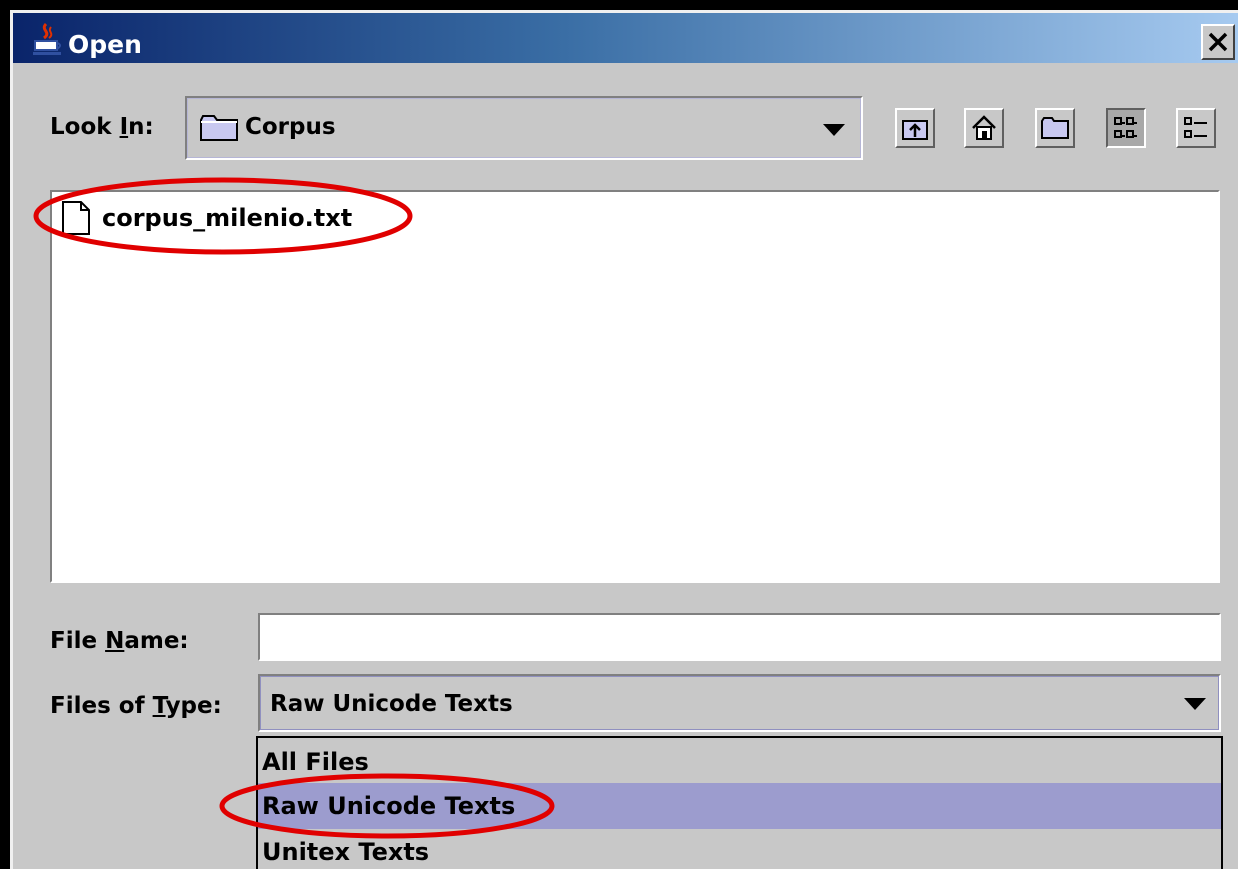  What do you see at coordinates (739, 703) in the screenshot?
I see `files-of-type-combo: Raw Unicode Texts` at bounding box center [739, 703].